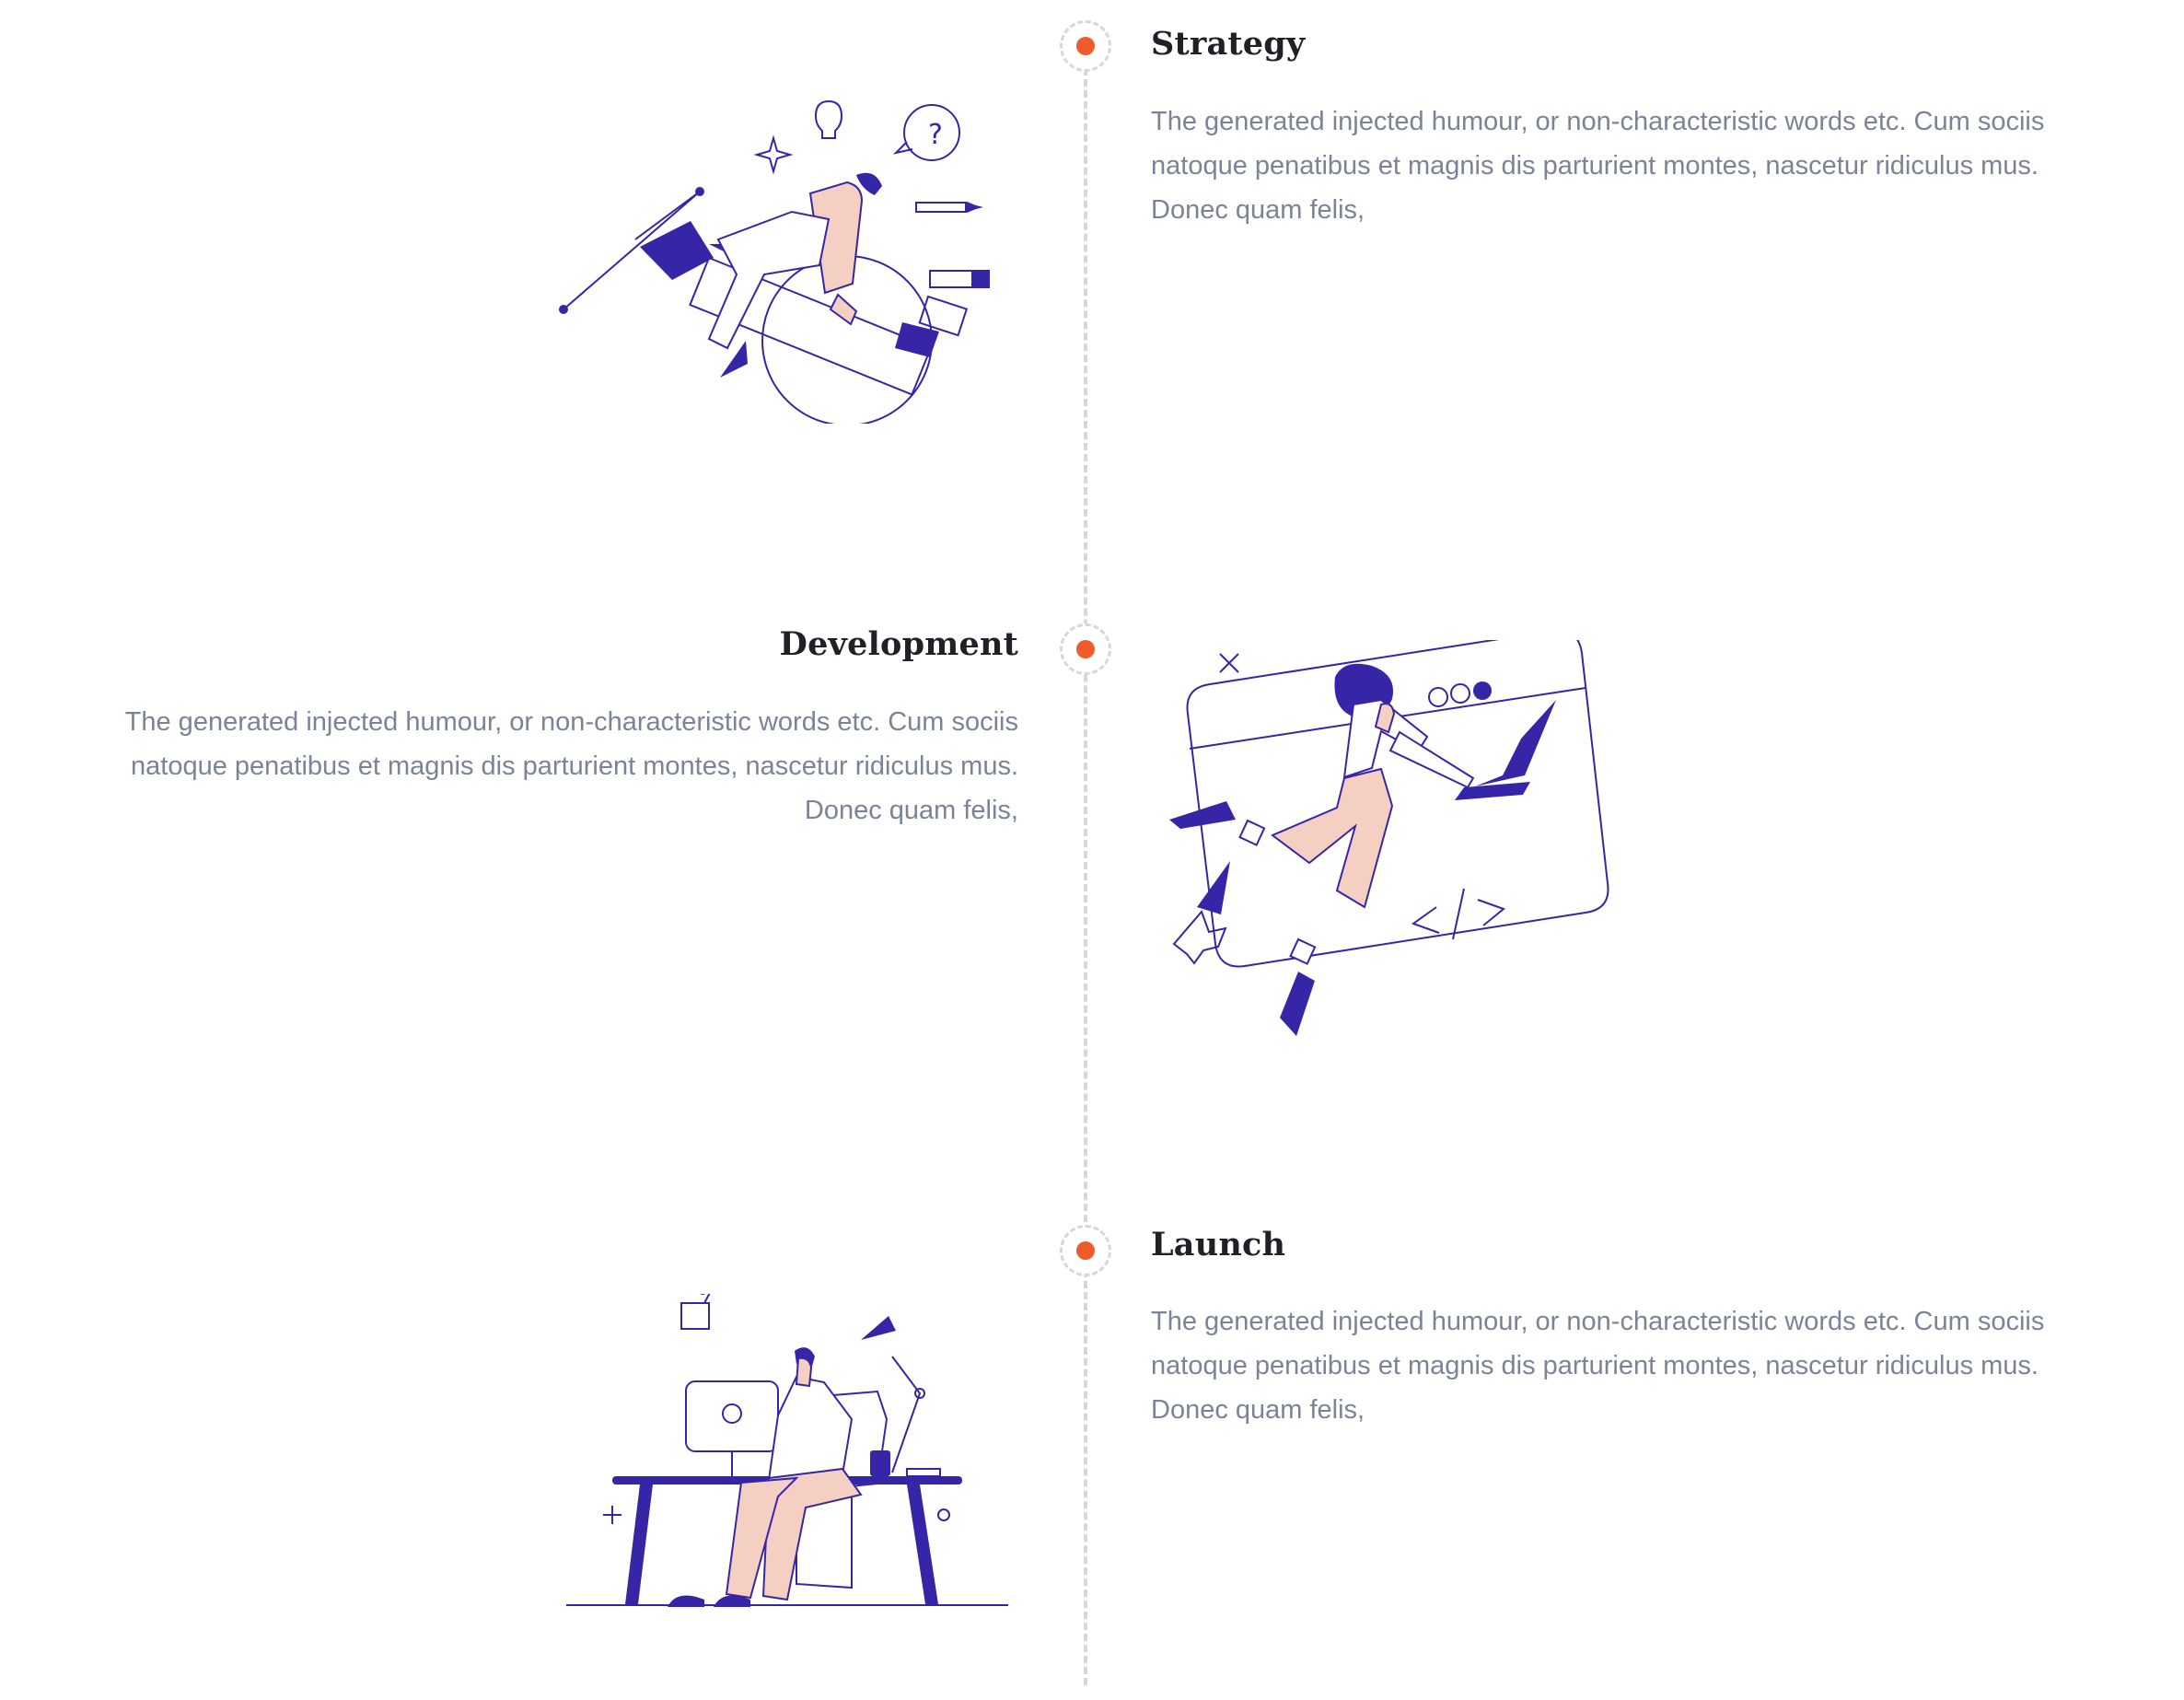 The width and height of the screenshot is (2184, 1700). I want to click on timeline-dot-launch, so click(1085, 1251).